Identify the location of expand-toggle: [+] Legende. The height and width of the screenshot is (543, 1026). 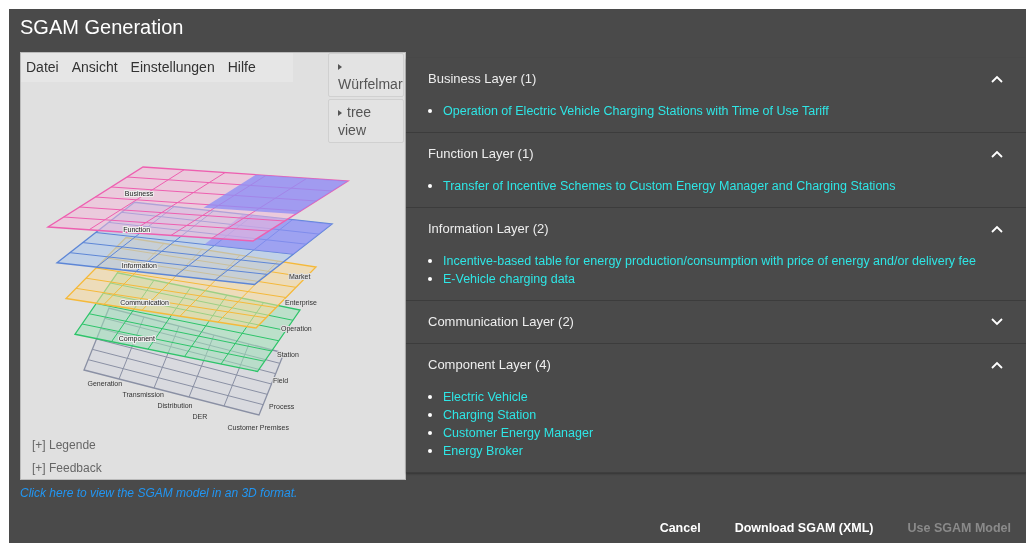
(64, 445).